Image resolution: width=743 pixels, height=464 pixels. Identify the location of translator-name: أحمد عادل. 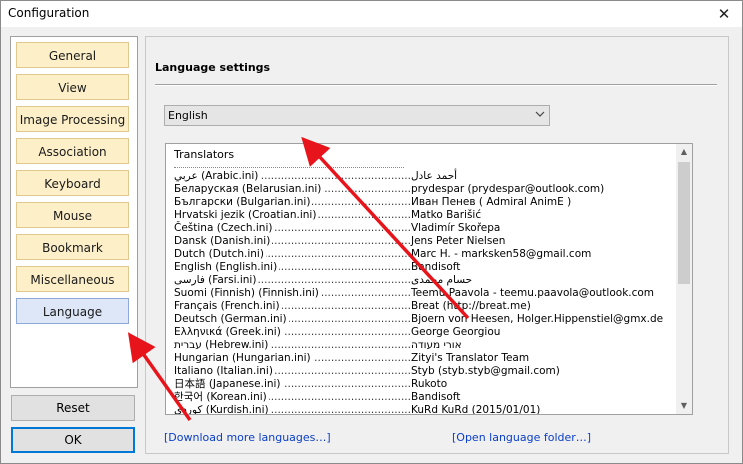
(434, 176).